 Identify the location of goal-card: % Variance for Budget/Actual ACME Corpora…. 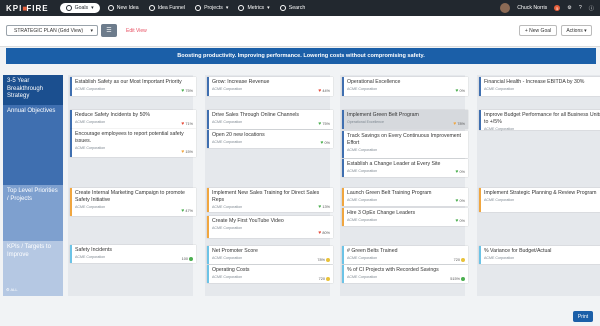
(539, 255).